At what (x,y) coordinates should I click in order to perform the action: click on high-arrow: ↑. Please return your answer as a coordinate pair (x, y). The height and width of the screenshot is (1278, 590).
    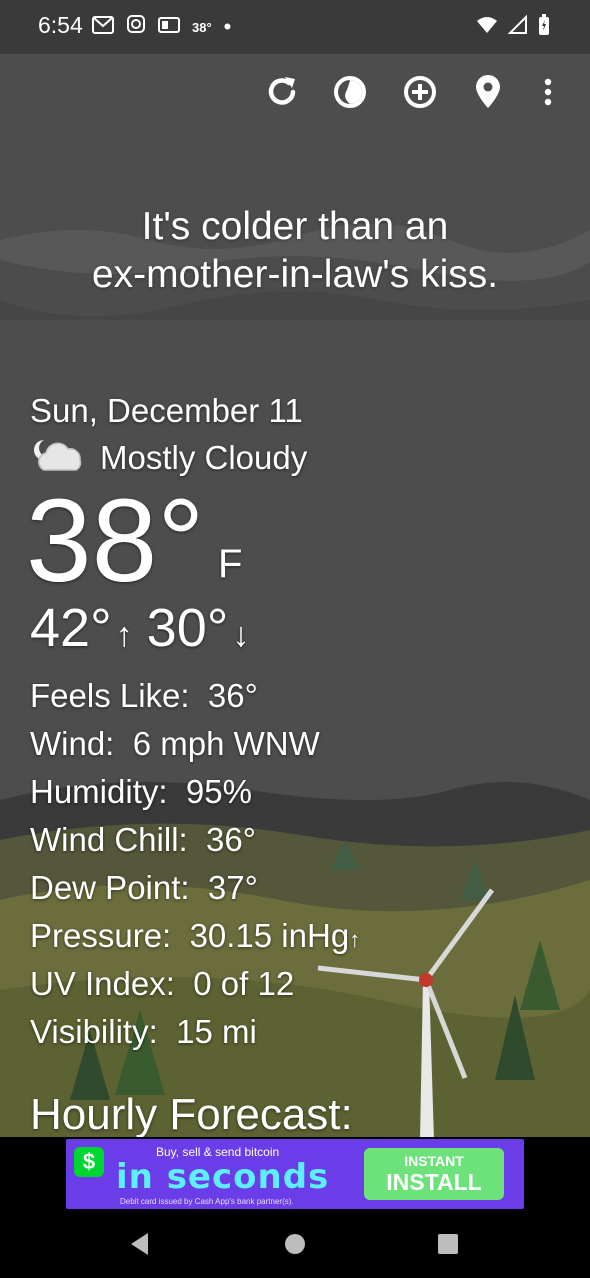
    Looking at the image, I should click on (124, 635).